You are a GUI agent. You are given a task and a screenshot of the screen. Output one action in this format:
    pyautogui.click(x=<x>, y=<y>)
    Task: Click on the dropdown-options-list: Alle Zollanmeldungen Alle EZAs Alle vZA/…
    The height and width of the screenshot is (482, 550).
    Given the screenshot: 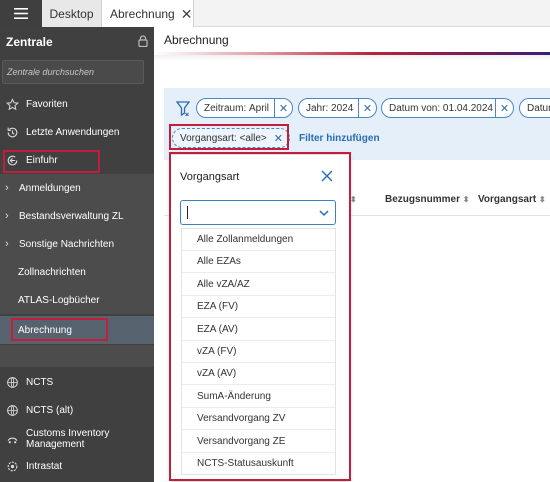 What is the action you would take?
    pyautogui.click(x=258, y=351)
    